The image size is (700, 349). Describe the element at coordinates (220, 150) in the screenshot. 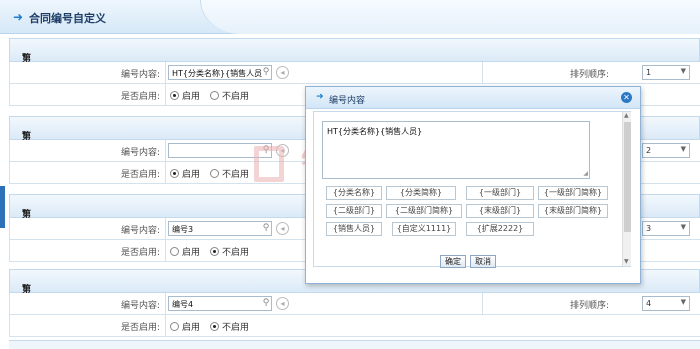

I see `content-input` at that location.